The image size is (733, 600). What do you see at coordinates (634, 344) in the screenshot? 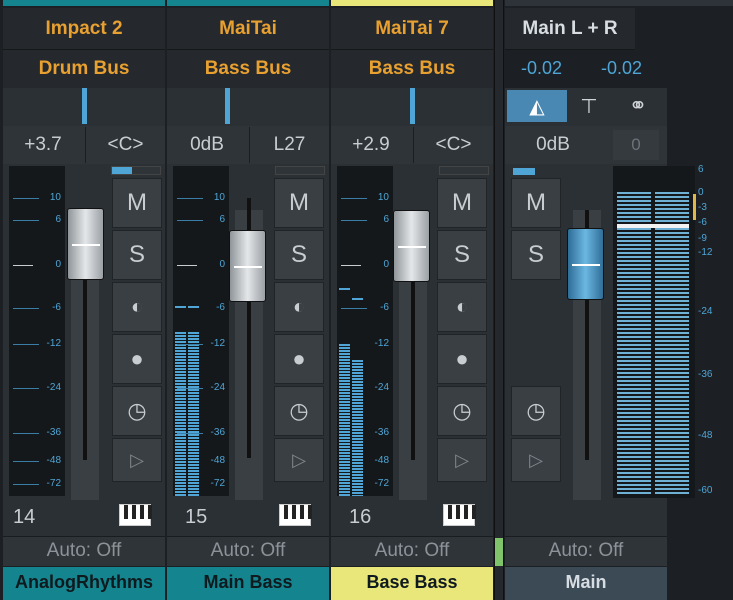
I see `master-meter-left` at bounding box center [634, 344].